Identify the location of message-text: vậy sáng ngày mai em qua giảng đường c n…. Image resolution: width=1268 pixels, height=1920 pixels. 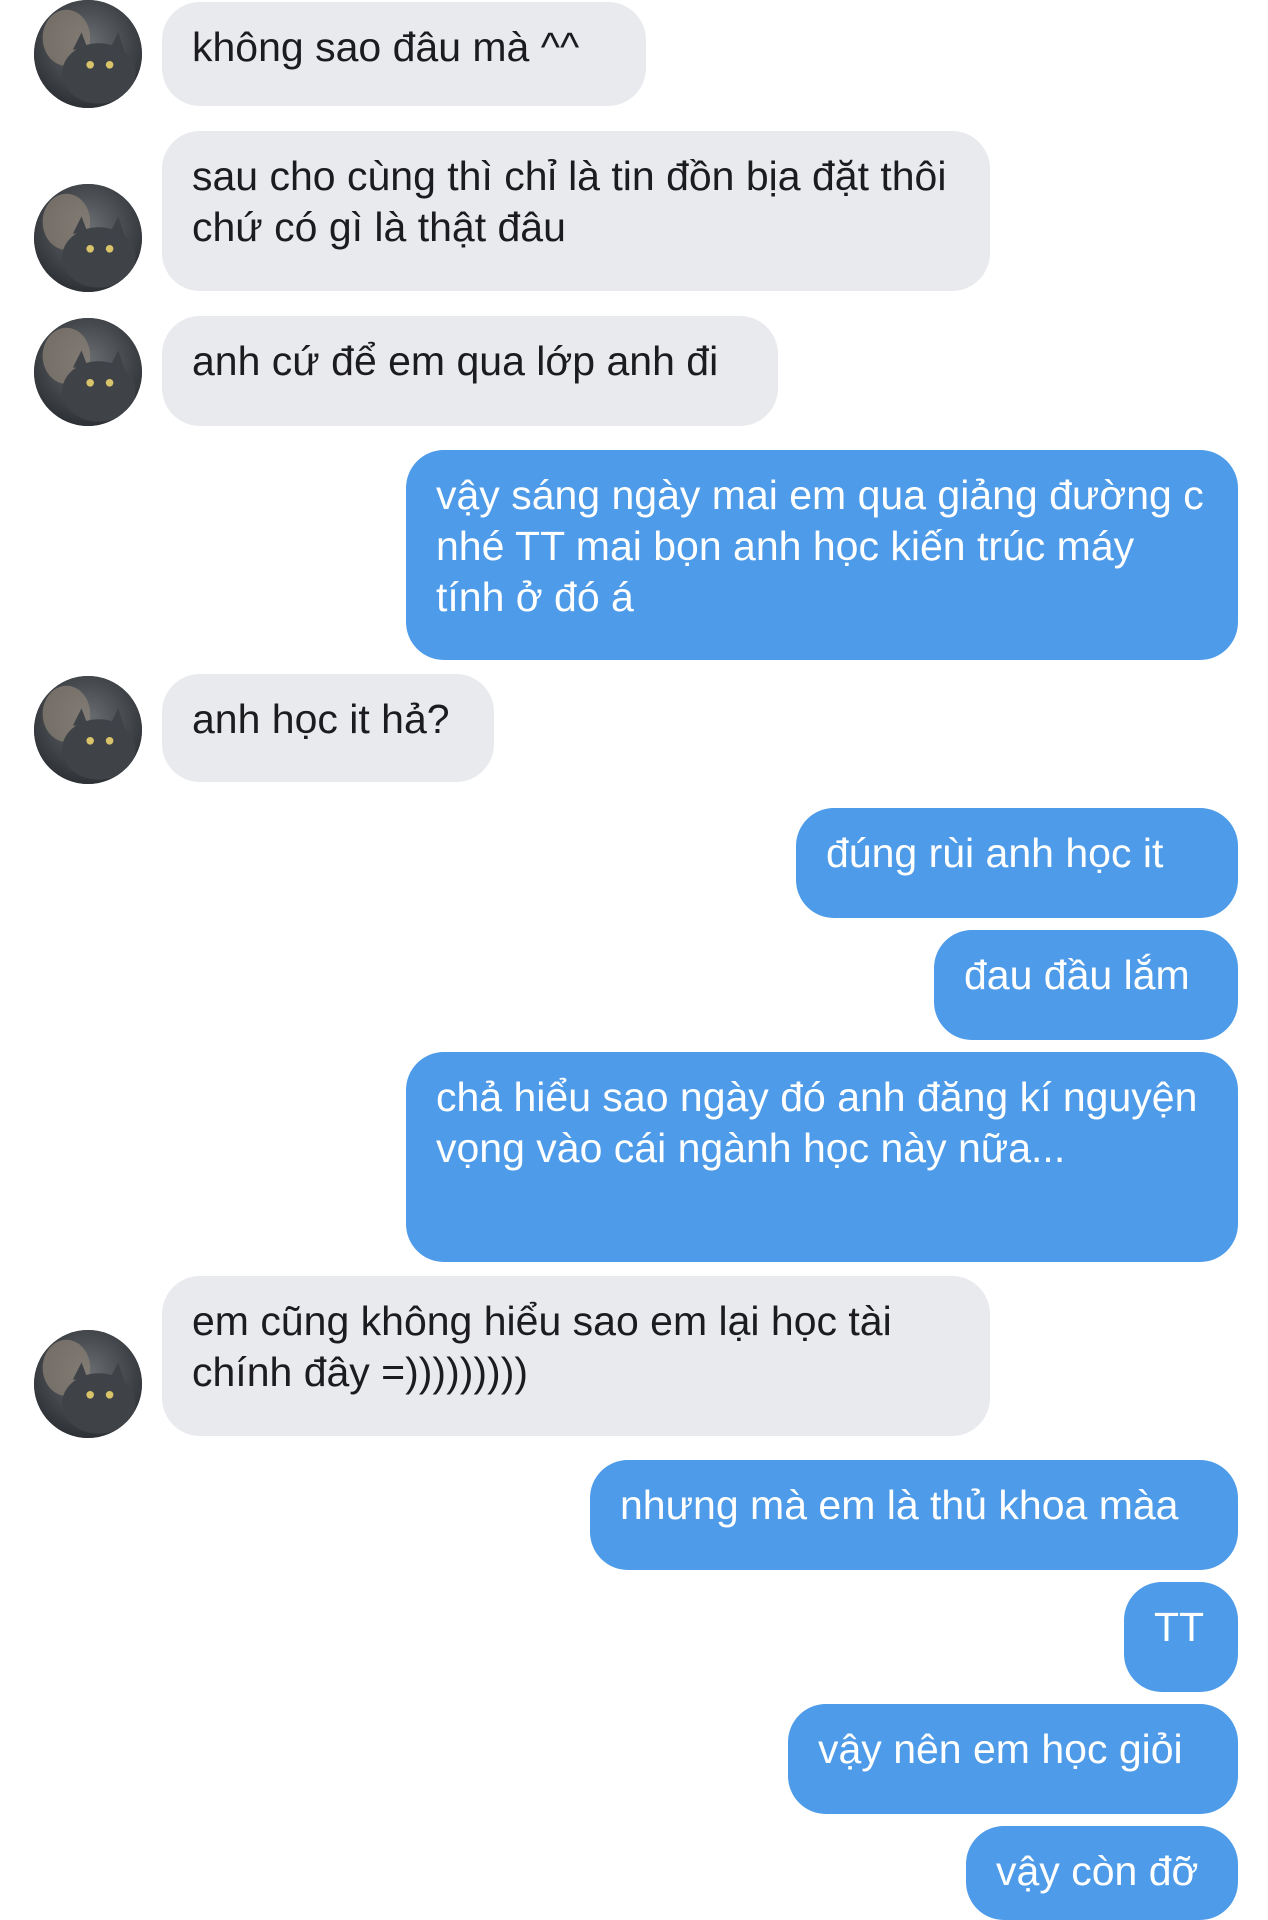
(820, 546).